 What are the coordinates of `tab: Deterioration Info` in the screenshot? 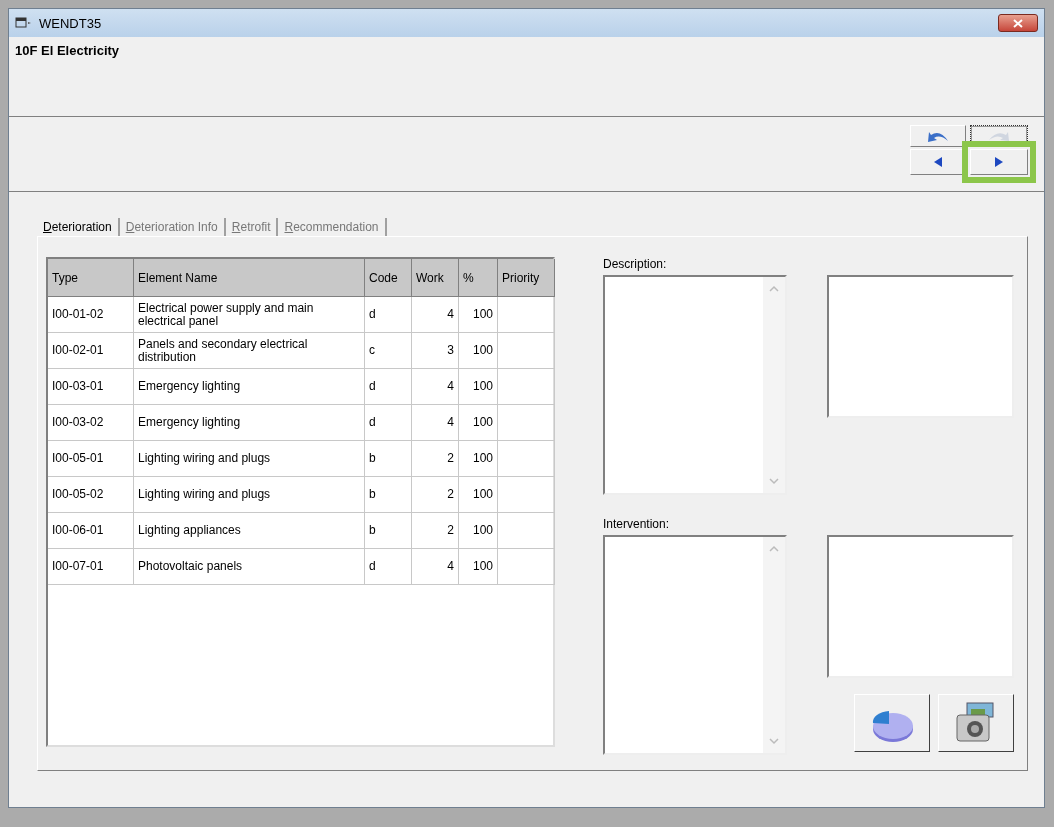 It's located at (172, 227).